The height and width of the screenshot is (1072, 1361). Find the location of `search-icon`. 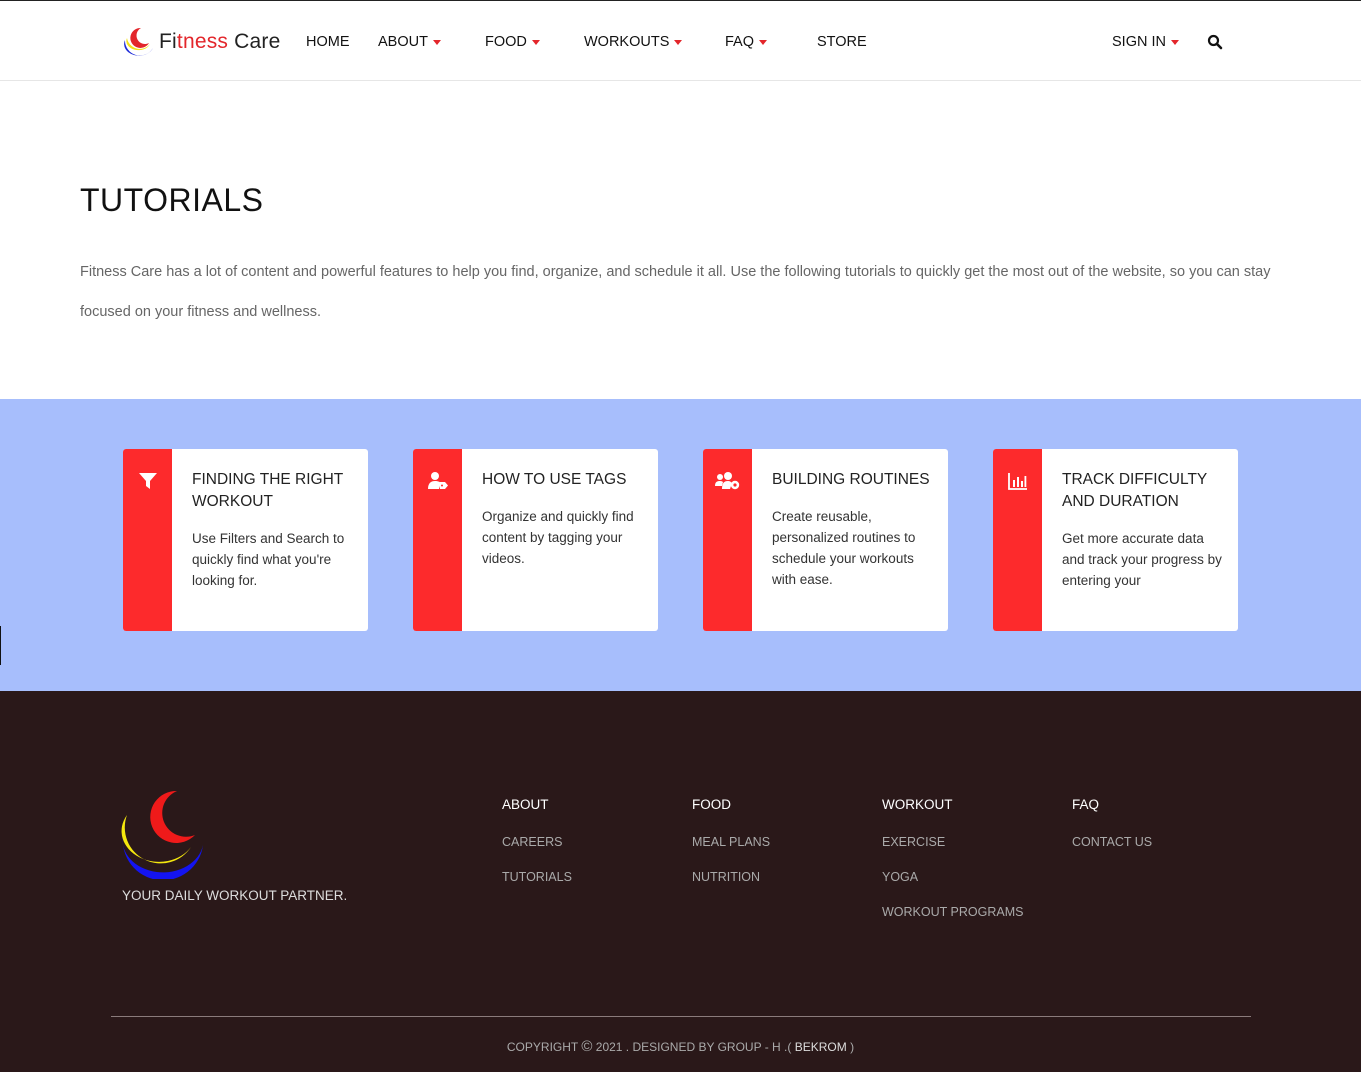

search-icon is located at coordinates (1215, 42).